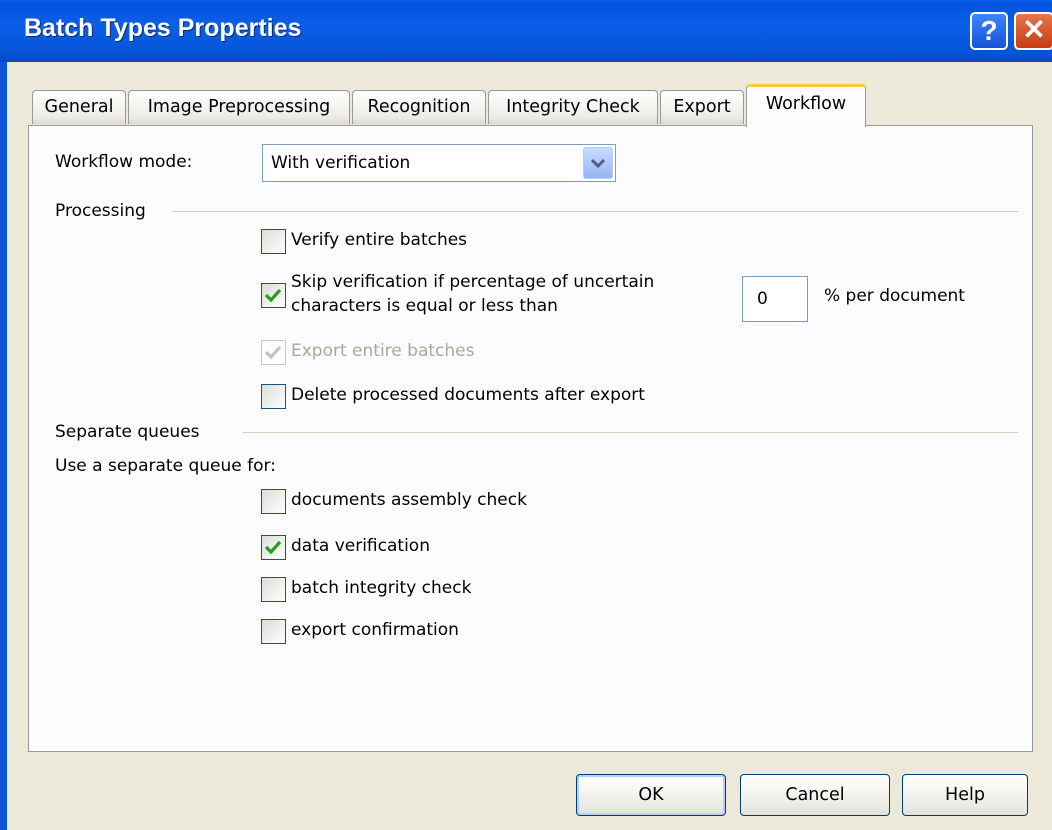 This screenshot has width=1052, height=830. I want to click on verify-entire-batches-checkbox, so click(273, 241).